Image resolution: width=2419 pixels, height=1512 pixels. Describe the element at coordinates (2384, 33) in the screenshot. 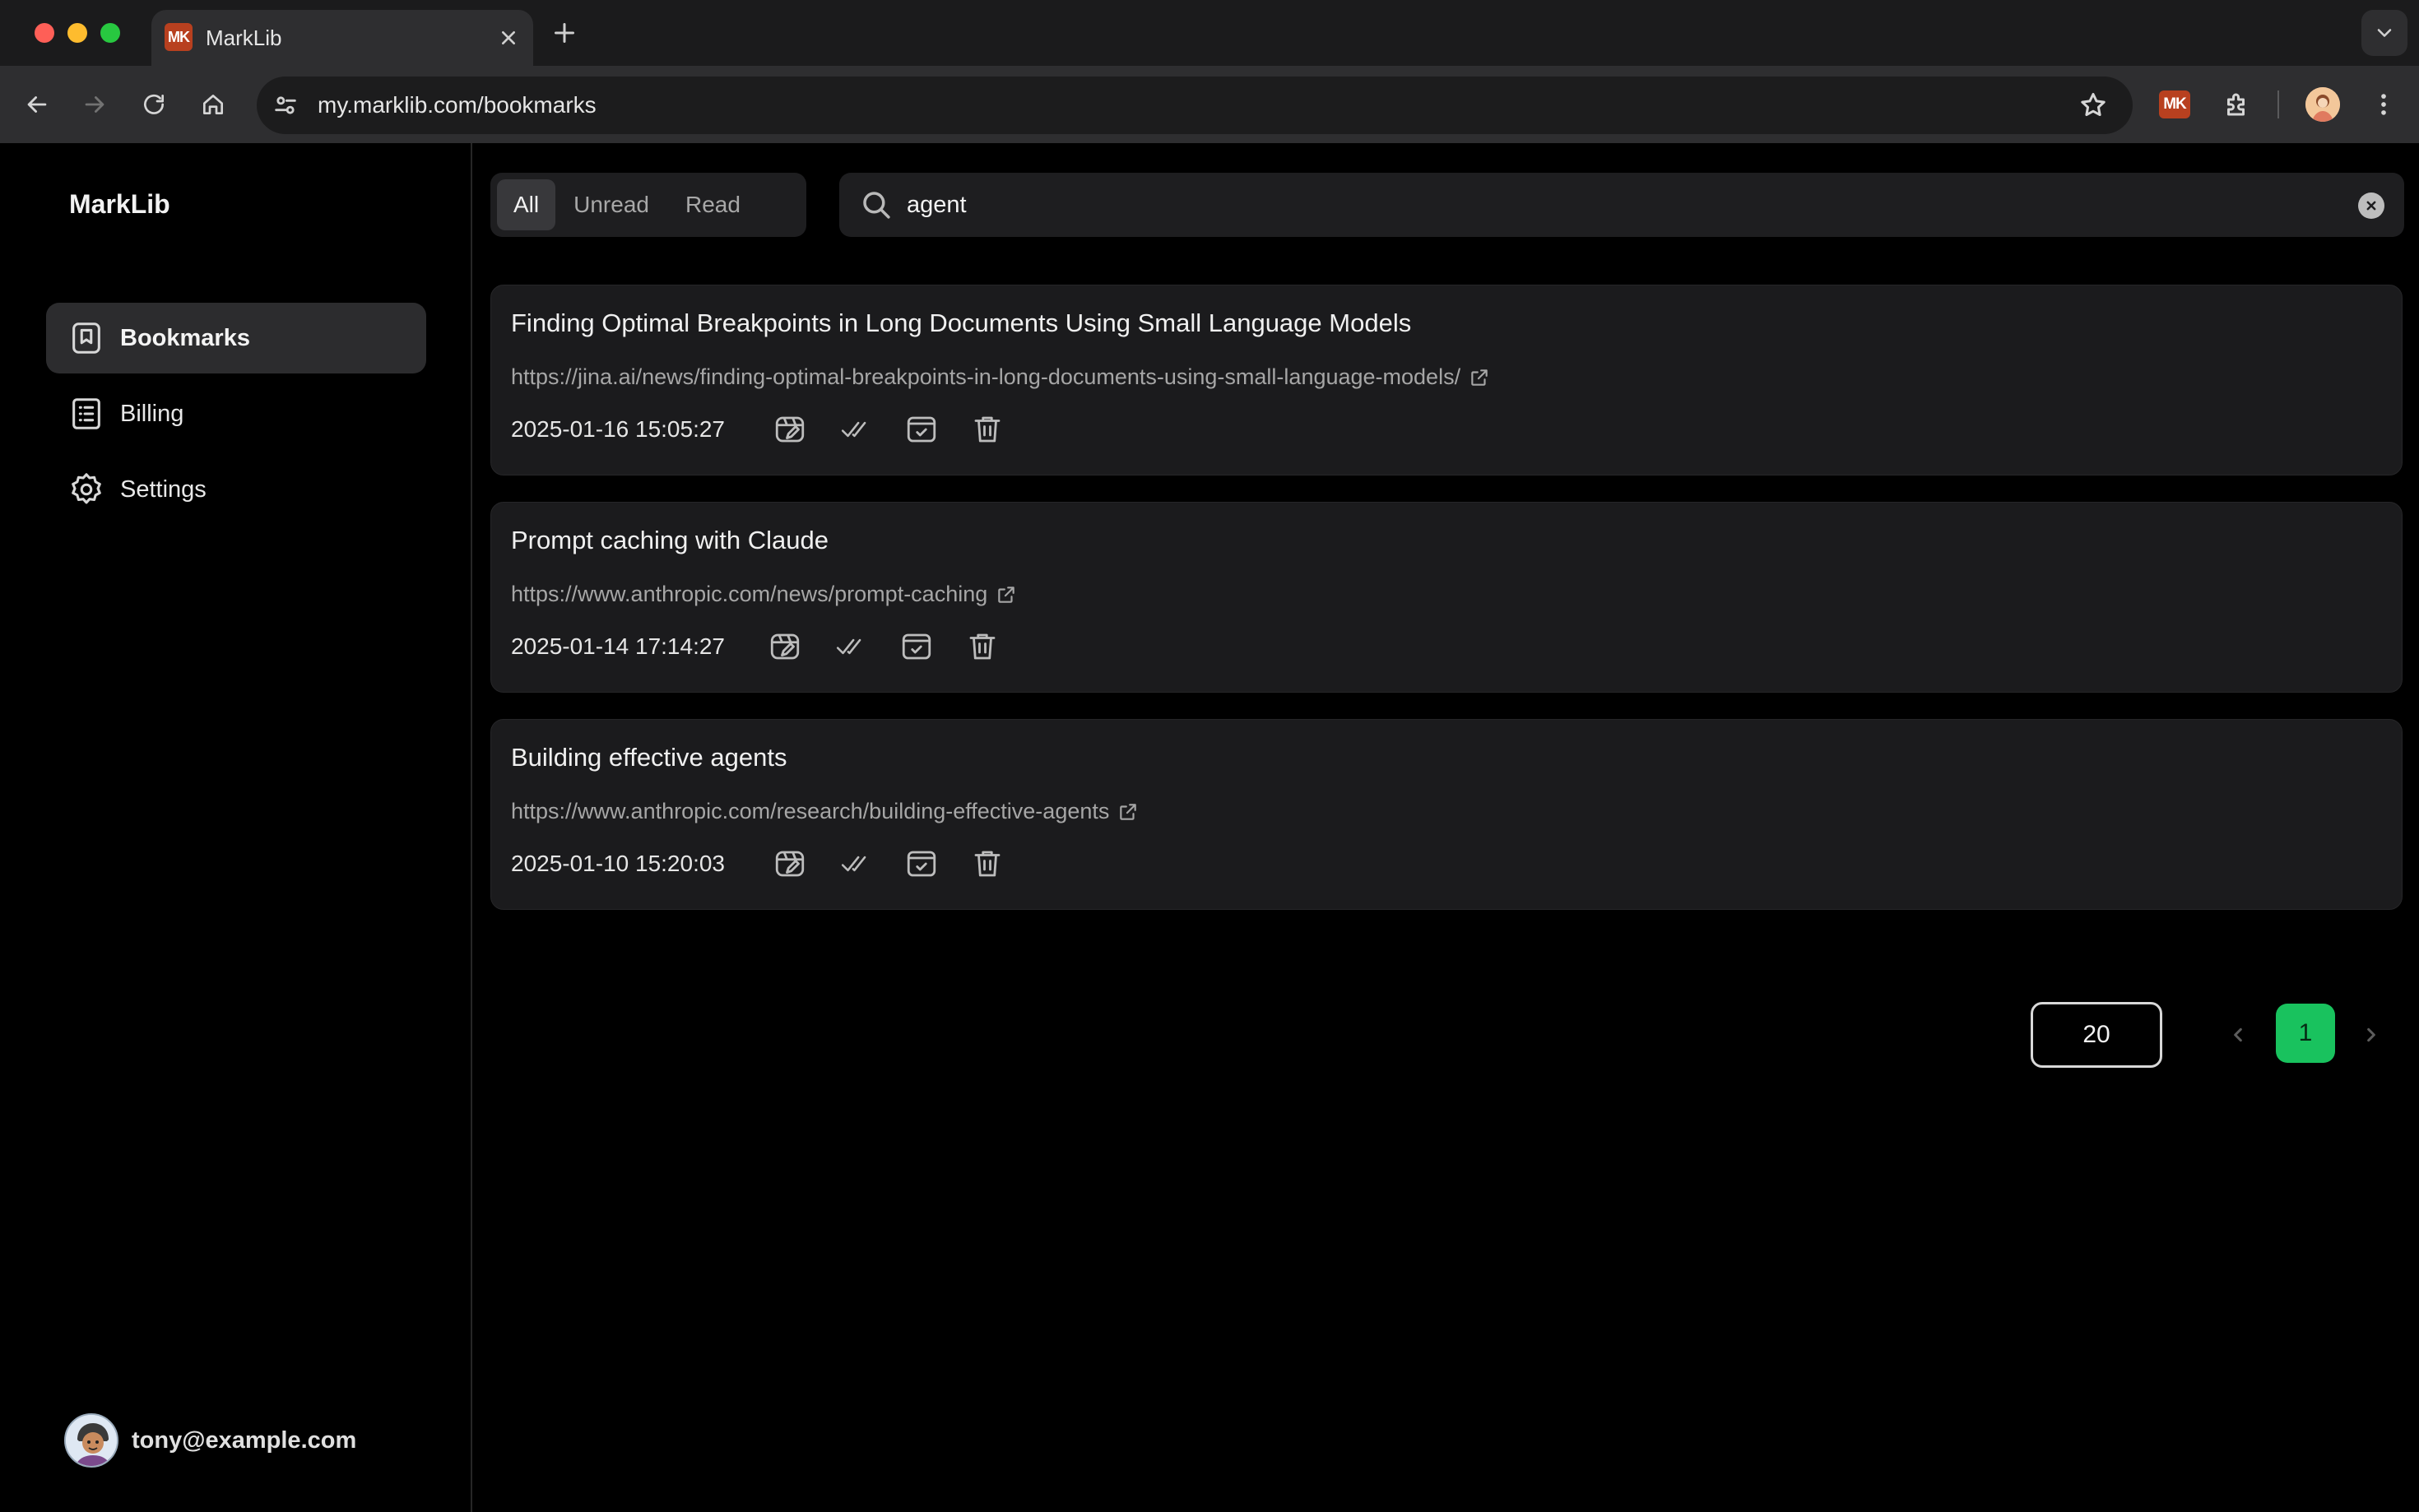

I see `tab-search-chevron-icon` at that location.